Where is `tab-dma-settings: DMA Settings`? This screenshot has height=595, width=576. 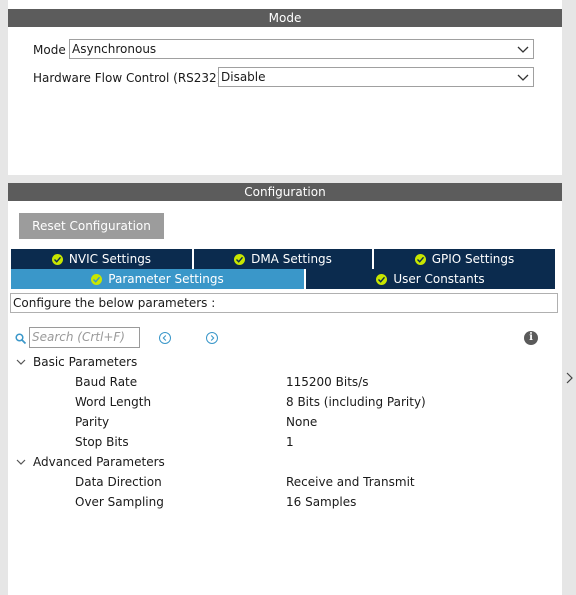 tab-dma-settings: DMA Settings is located at coordinates (283, 259).